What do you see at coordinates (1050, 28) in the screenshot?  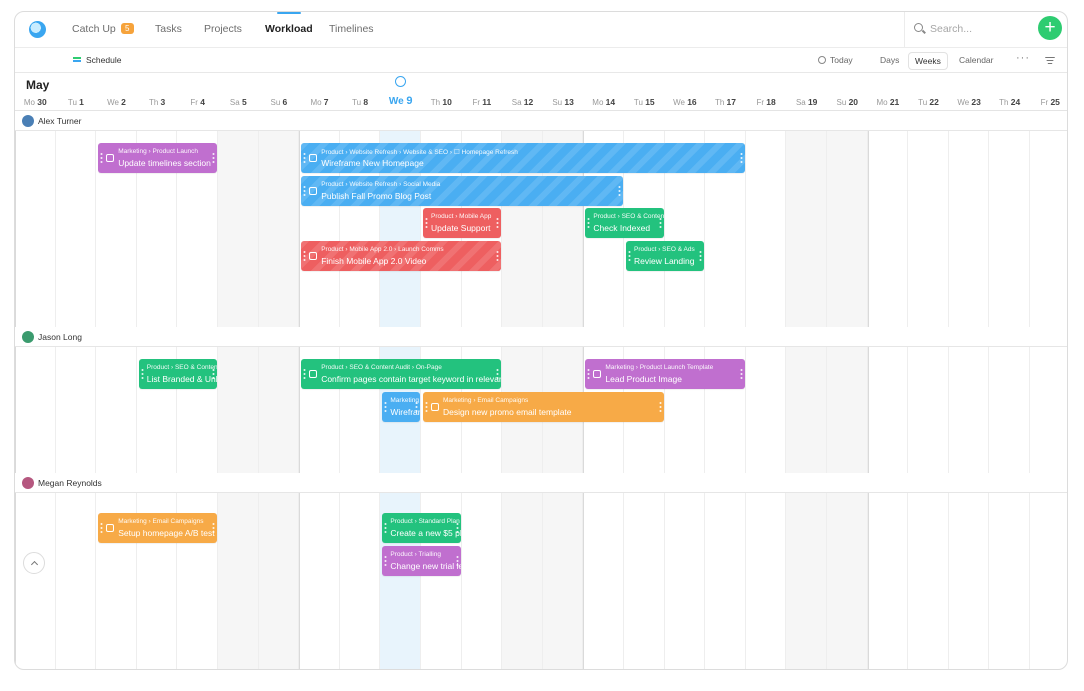 I see `add-button: +` at bounding box center [1050, 28].